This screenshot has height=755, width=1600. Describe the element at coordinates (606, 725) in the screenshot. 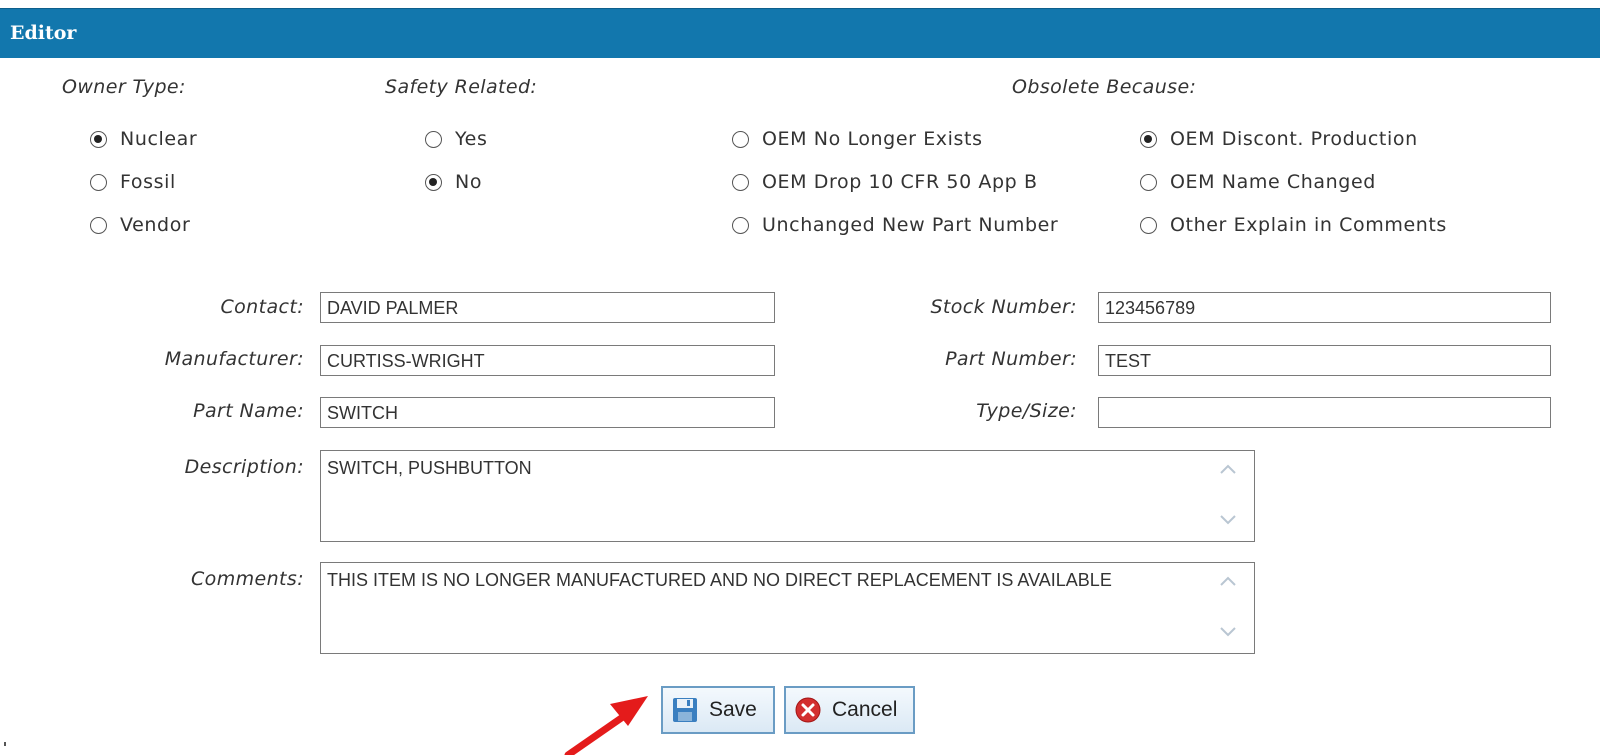

I see `annotation-arrow` at that location.